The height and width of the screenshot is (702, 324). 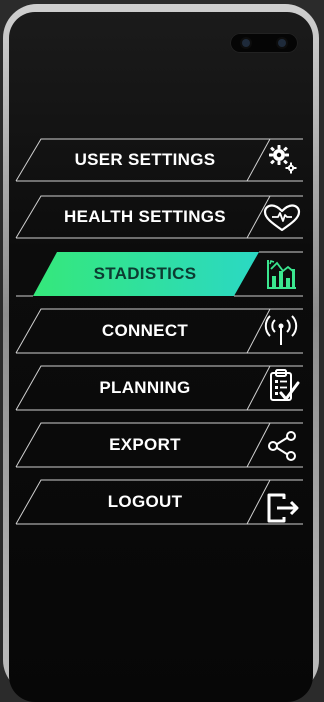 What do you see at coordinates (258, 388) in the screenshot?
I see `row5-divider` at bounding box center [258, 388].